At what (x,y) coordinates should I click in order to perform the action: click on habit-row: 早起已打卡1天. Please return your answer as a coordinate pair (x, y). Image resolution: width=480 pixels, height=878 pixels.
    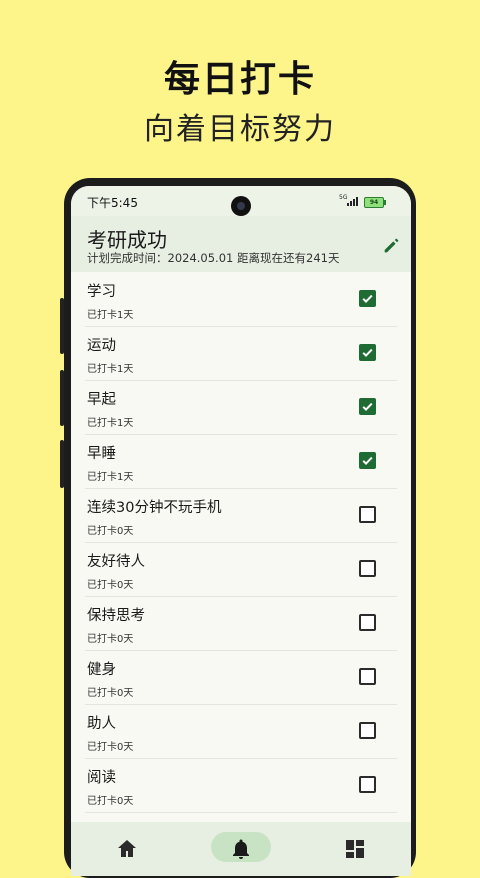
    Looking at the image, I should click on (241, 408).